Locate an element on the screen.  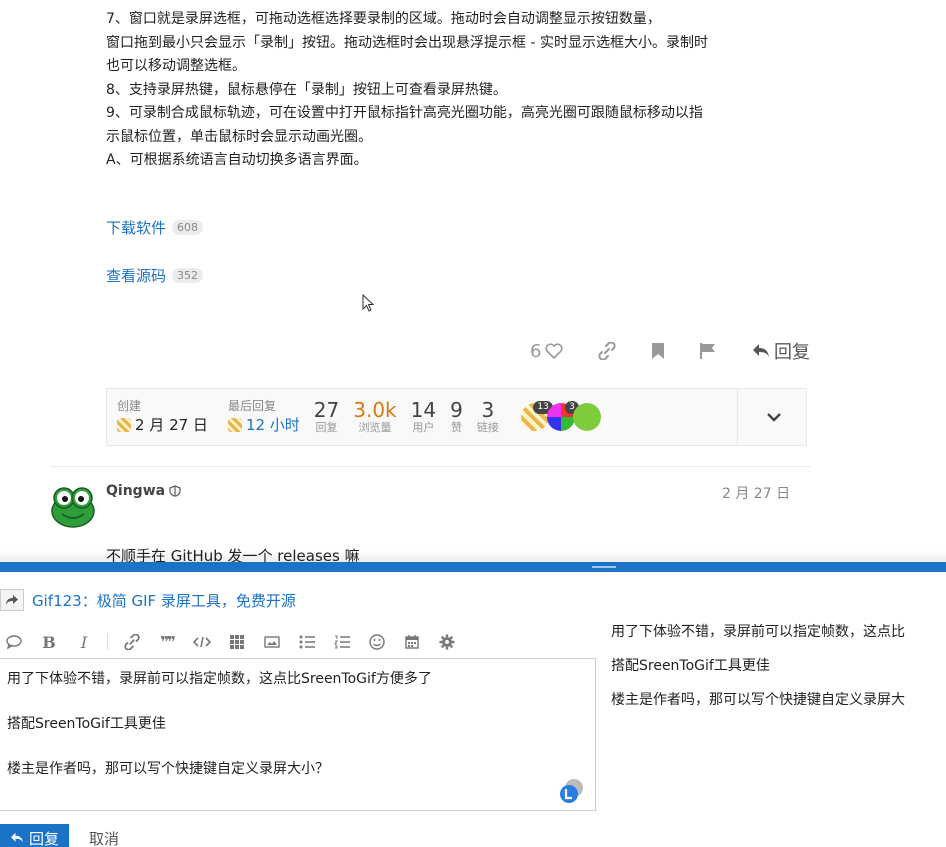
click-count-badge: 608 is located at coordinates (188, 227).